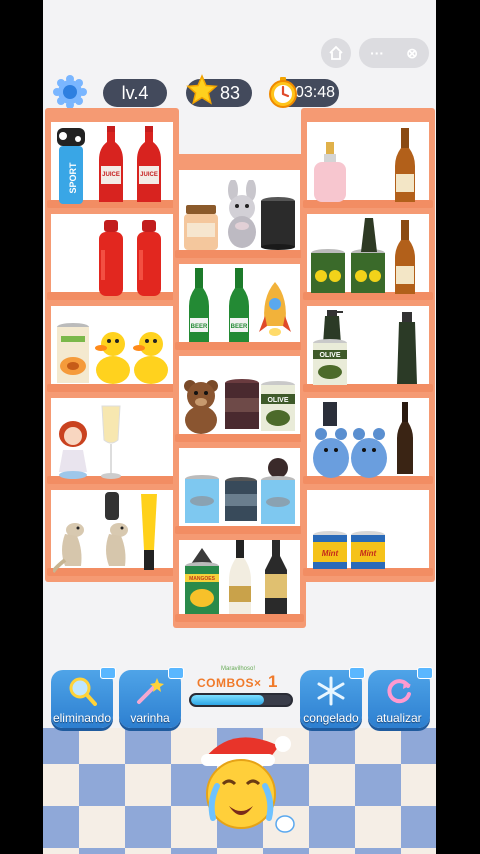  What do you see at coordinates (73, 354) in the screenshot?
I see `papaya-can-item` at bounding box center [73, 354].